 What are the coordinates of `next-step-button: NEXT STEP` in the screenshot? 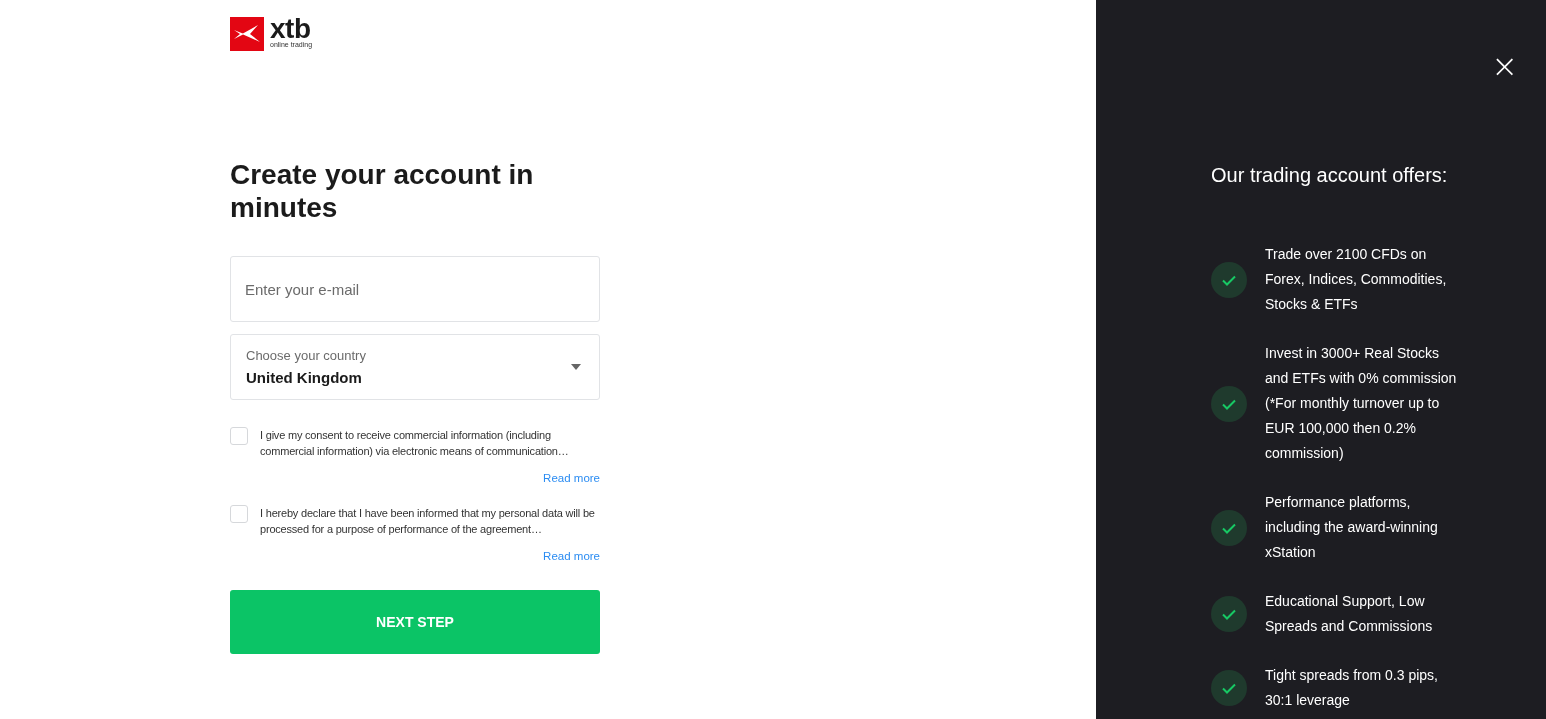 It's located at (415, 622).